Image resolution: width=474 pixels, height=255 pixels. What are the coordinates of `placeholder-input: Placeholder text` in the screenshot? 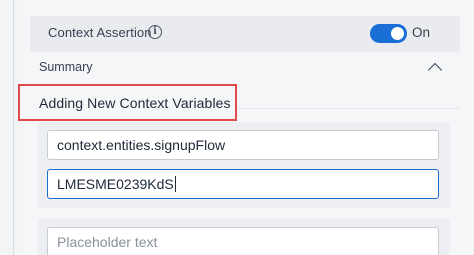 It's located at (243, 241).